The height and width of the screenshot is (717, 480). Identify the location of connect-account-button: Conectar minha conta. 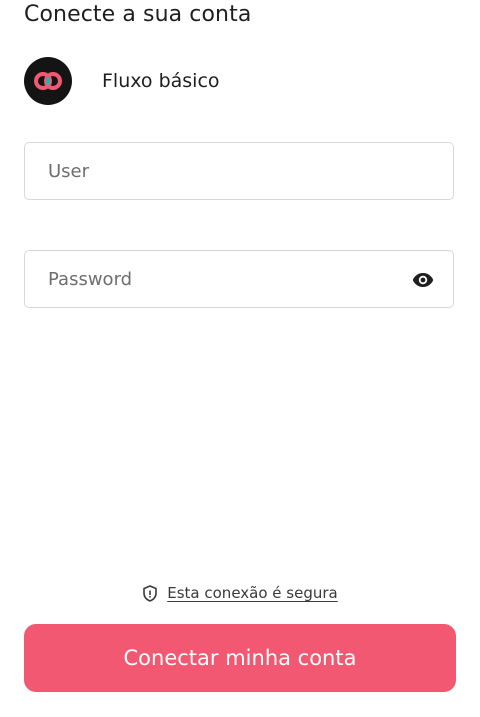
(240, 658).